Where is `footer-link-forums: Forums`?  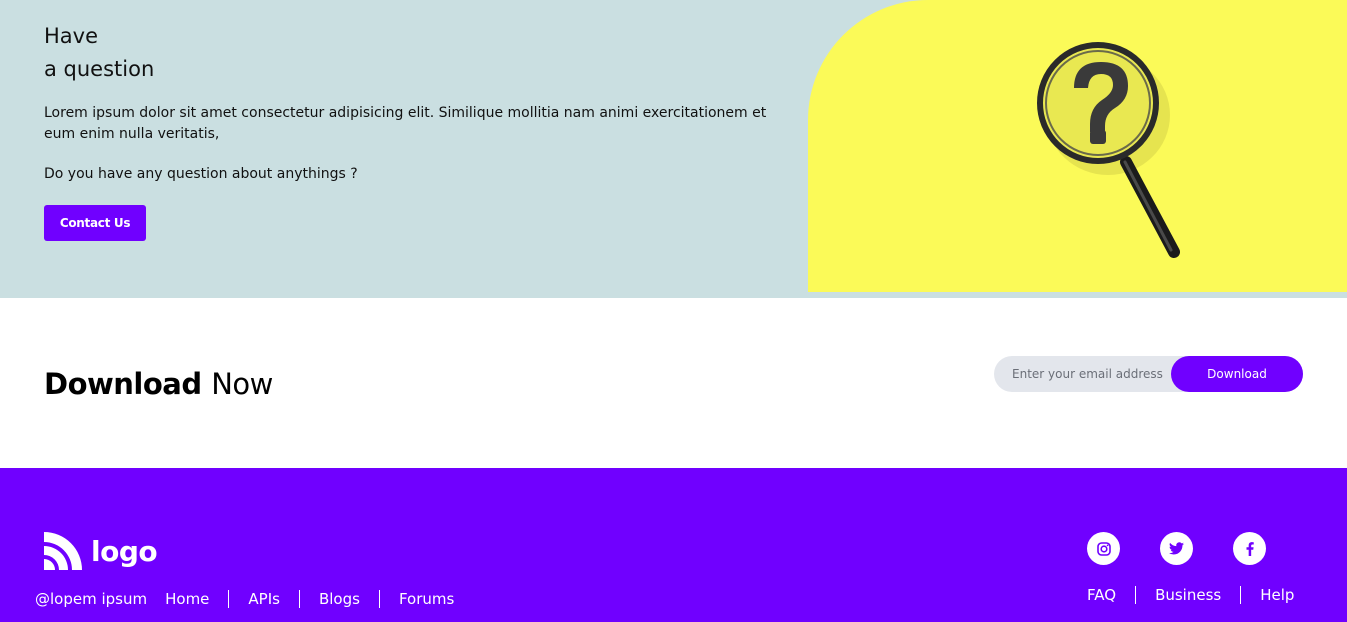 footer-link-forums: Forums is located at coordinates (425, 599).